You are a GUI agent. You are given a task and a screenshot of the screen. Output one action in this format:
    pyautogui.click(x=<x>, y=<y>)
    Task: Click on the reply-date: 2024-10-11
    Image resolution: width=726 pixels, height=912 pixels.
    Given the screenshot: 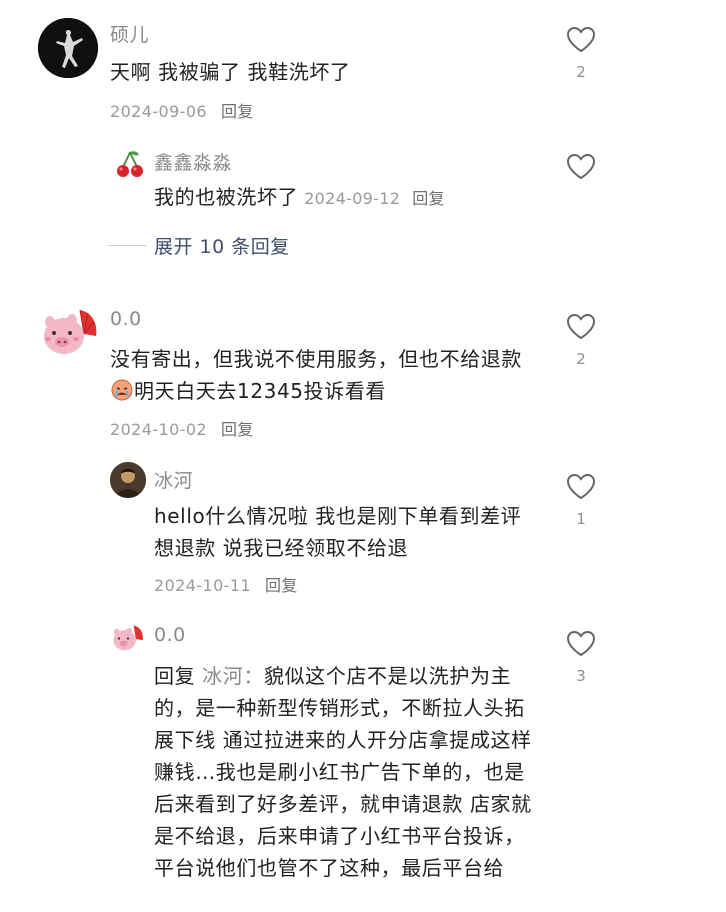 What is the action you would take?
    pyautogui.click(x=202, y=585)
    